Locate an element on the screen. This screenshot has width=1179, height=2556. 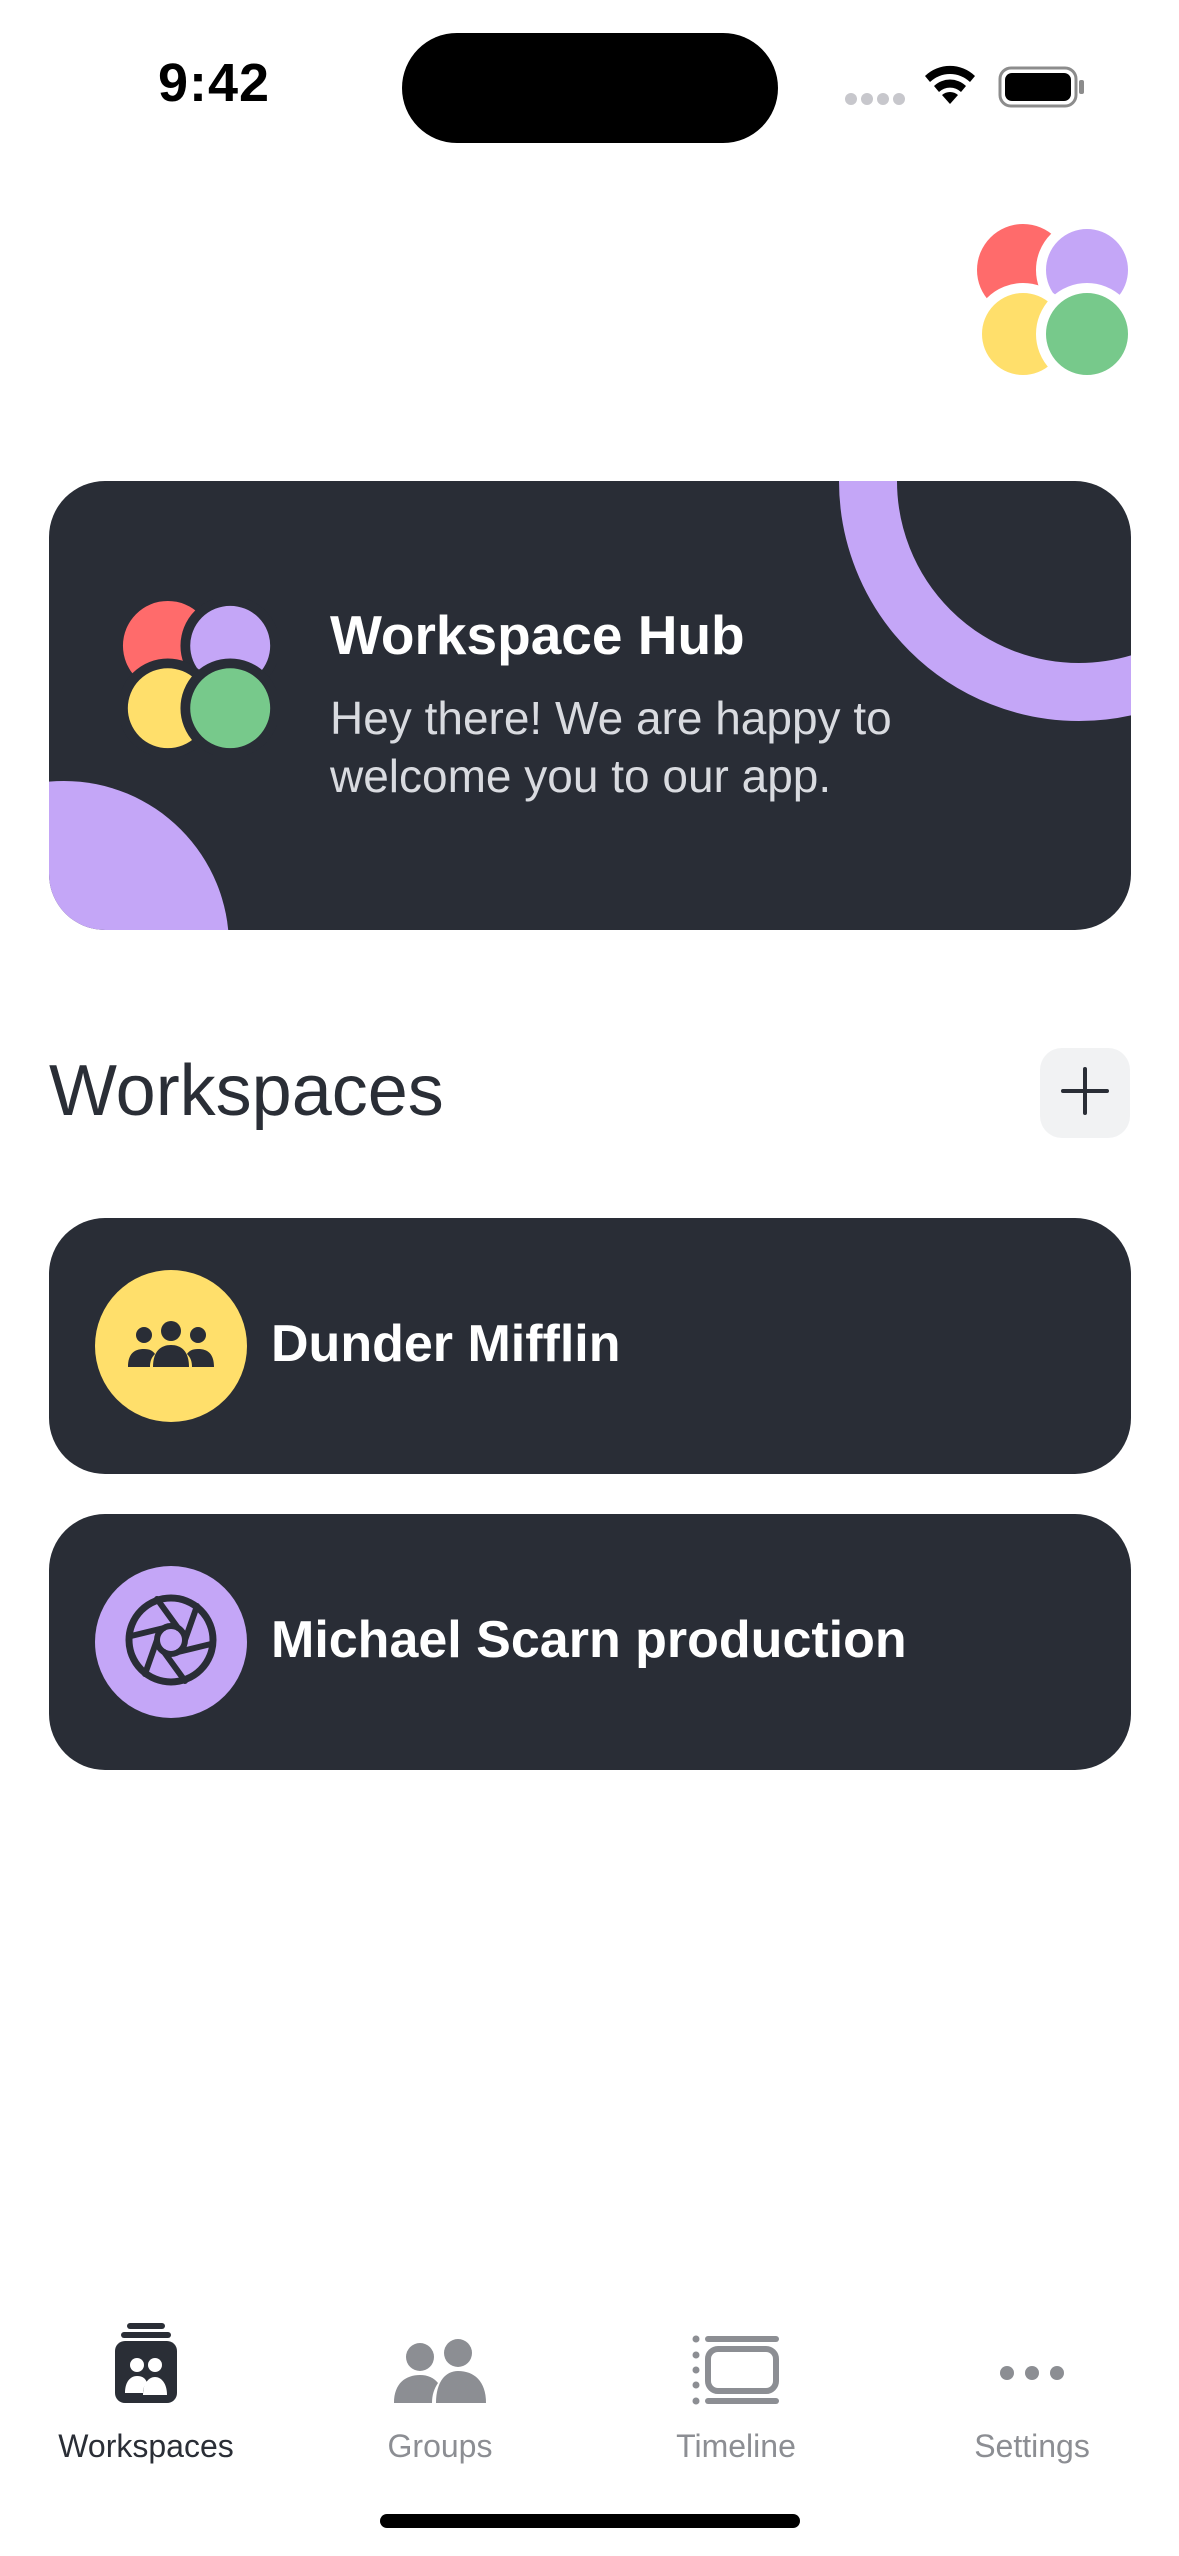
tab-label: Settings is located at coordinates (1032, 2446).